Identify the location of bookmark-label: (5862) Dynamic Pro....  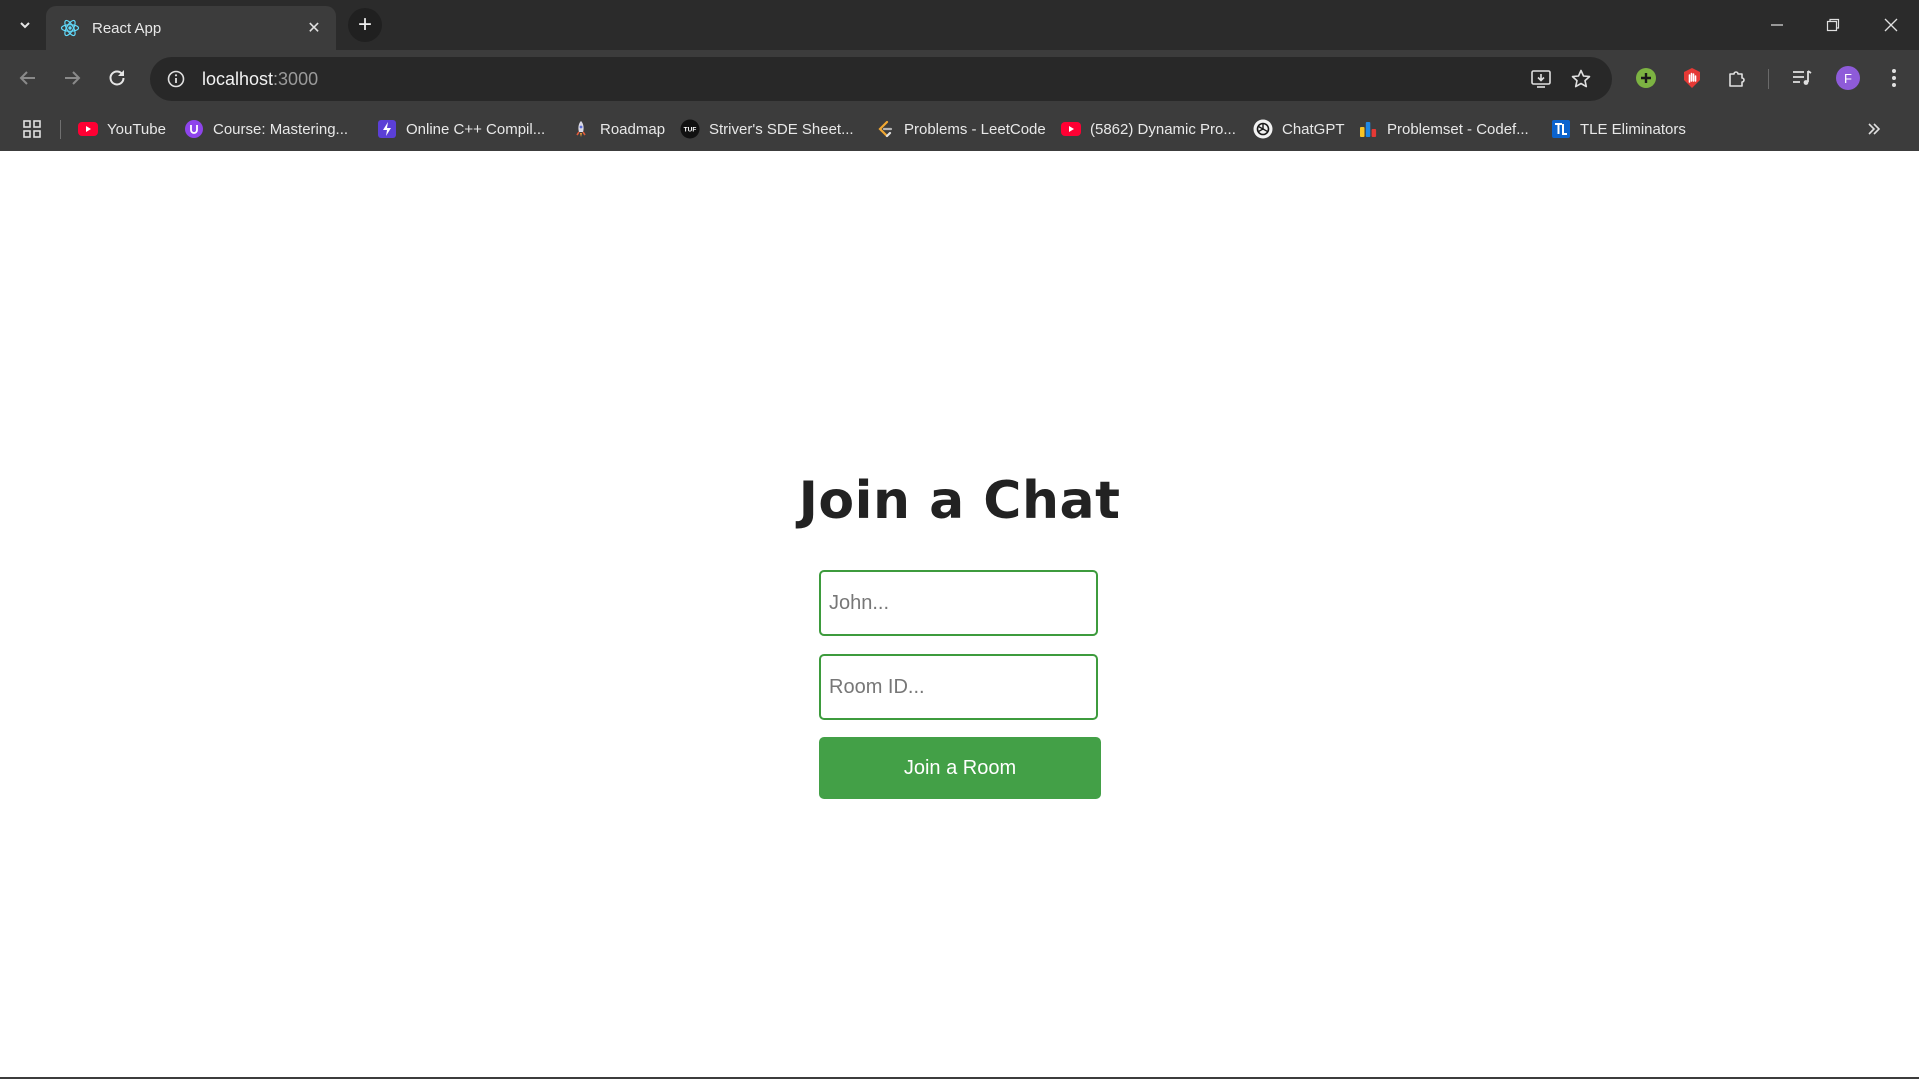
(1163, 129).